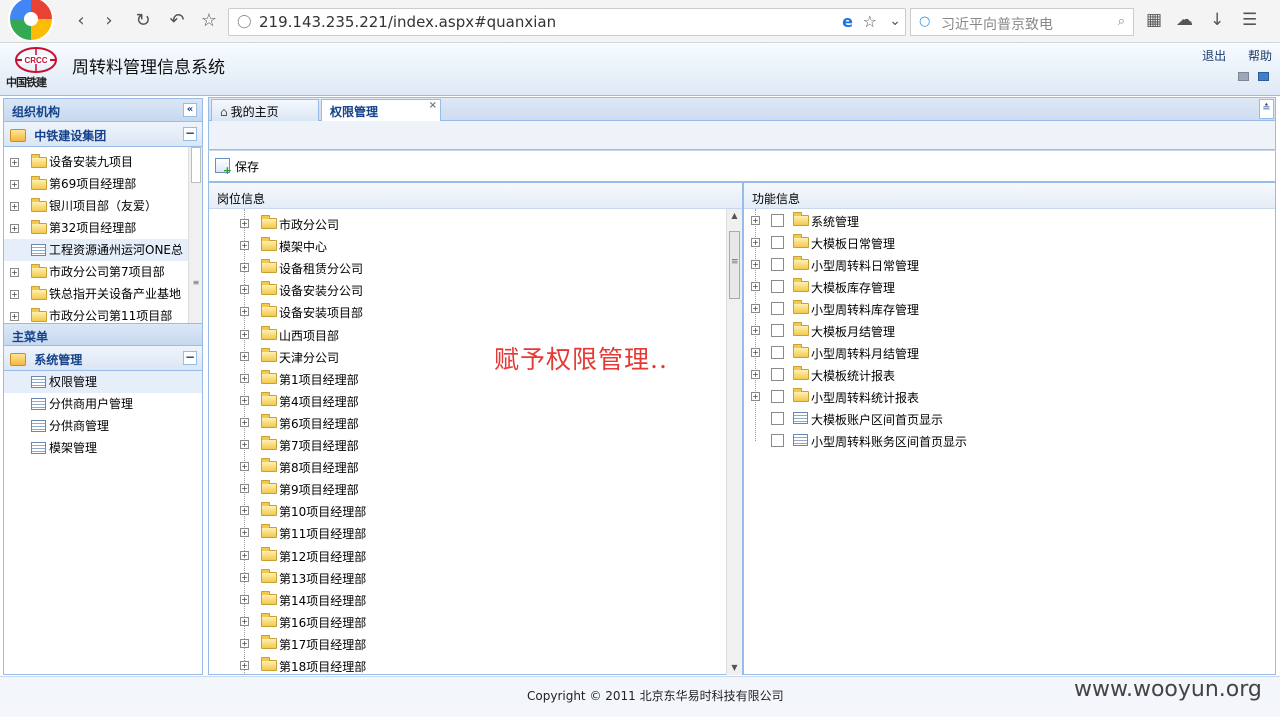 The height and width of the screenshot is (717, 1280). What do you see at coordinates (103, 382) in the screenshot?
I see `menu-item-permissions: 权限管理` at bounding box center [103, 382].